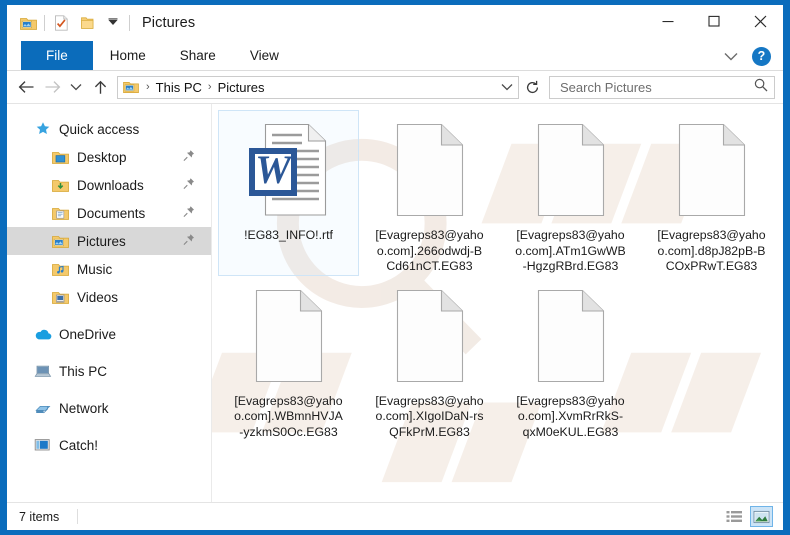 The image size is (790, 535). Describe the element at coordinates (179, 87) in the screenshot. I see `breadcrumb-this-pc: This PC` at that location.